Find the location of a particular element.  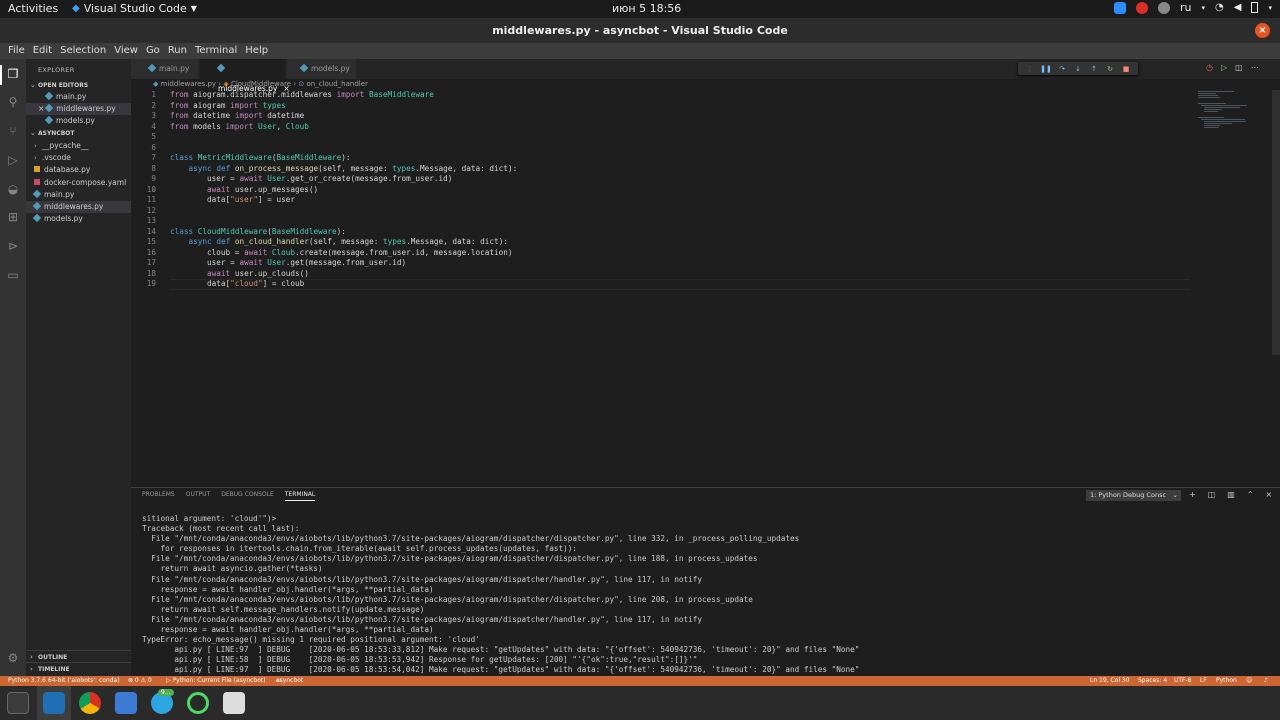

menu-view: View is located at coordinates (126, 51).